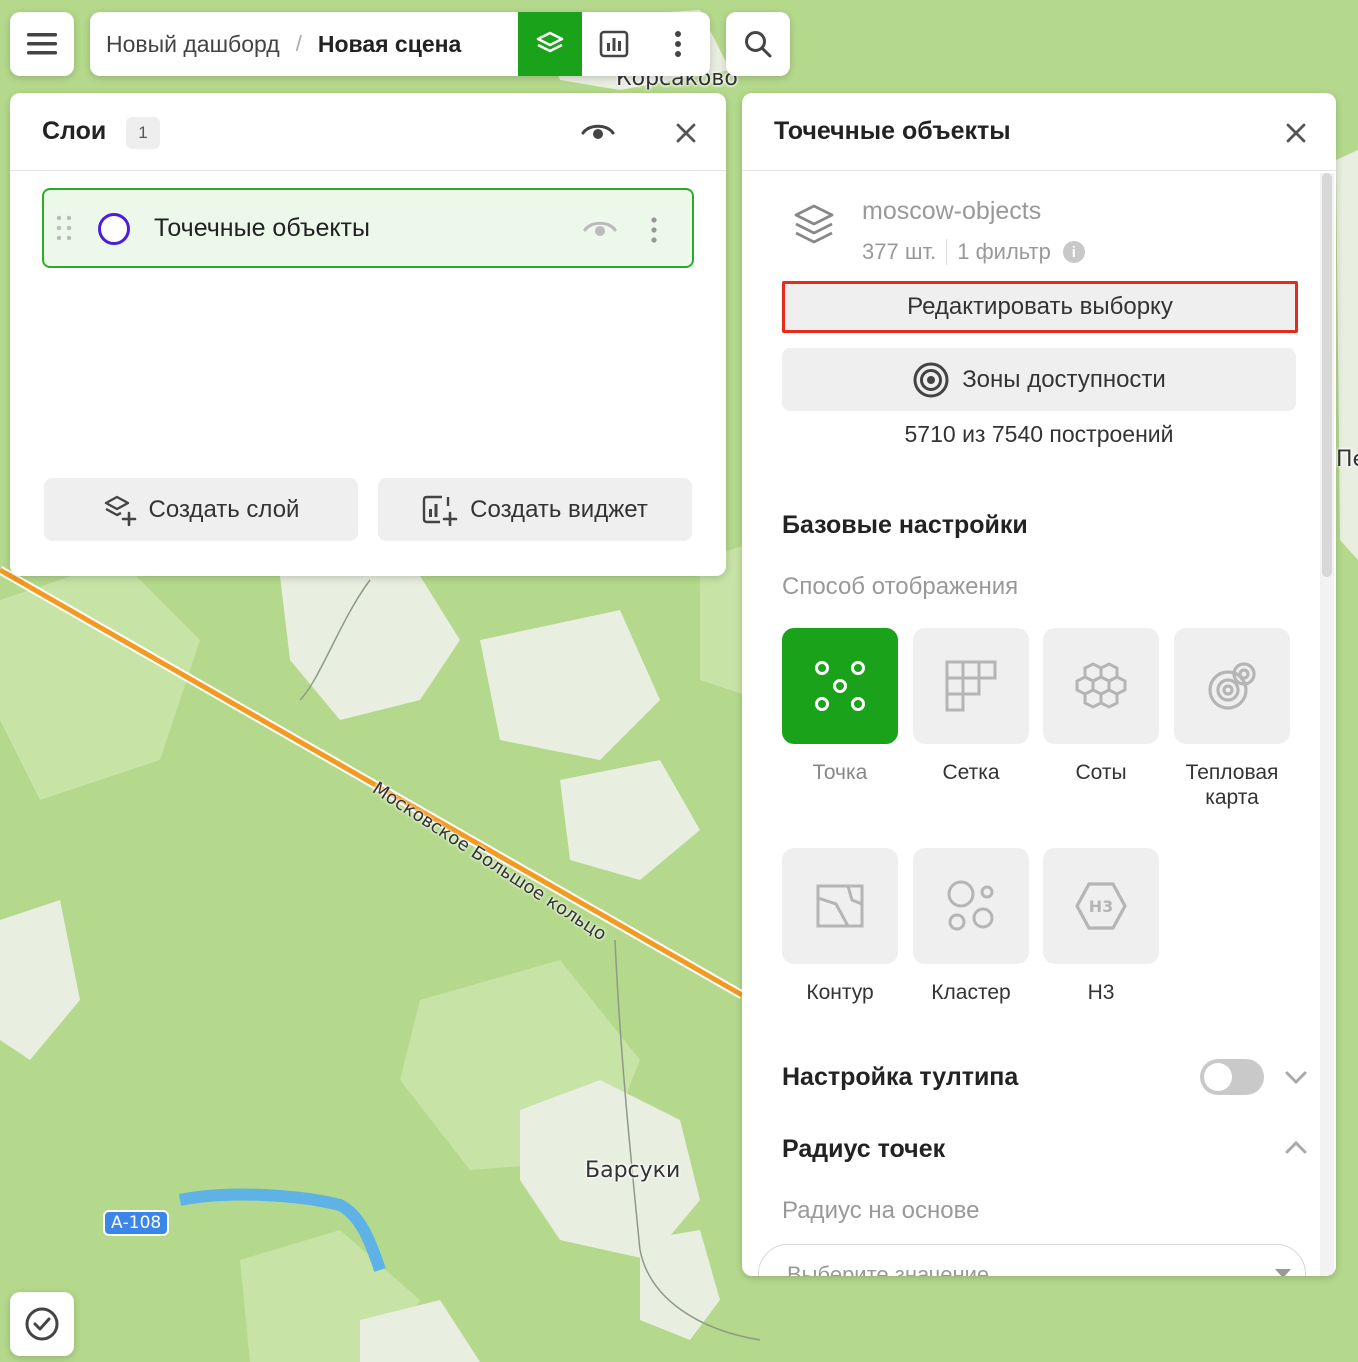 The image size is (1358, 1362). I want to click on dataset-count: 377 шт., so click(899, 251).